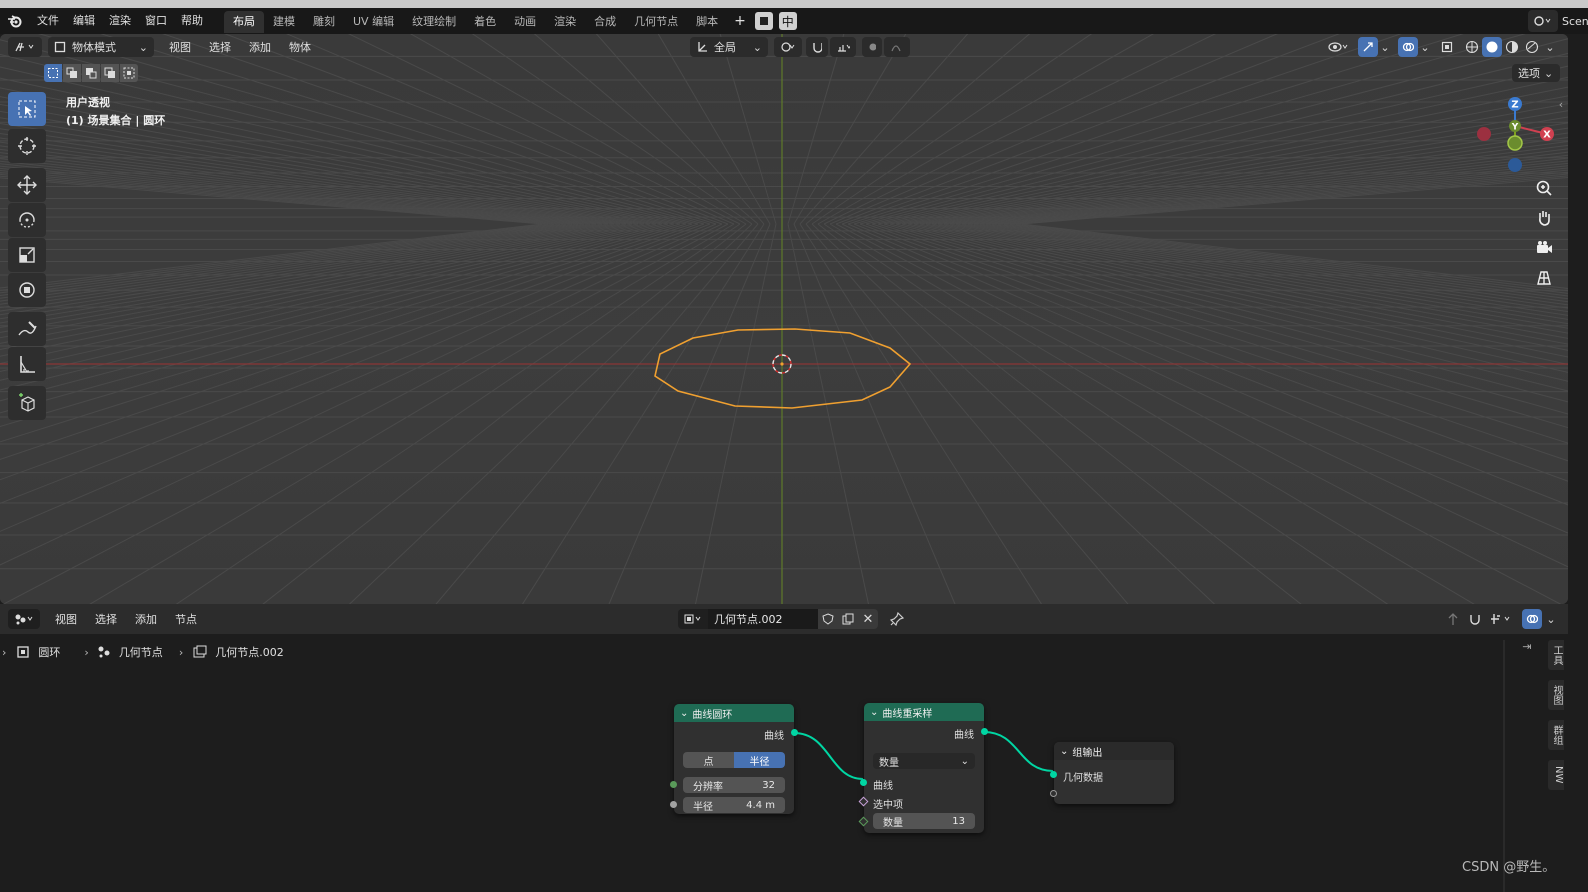 The height and width of the screenshot is (892, 1588). Describe the element at coordinates (15, 21) in the screenshot. I see `blender-logo-icon` at that location.